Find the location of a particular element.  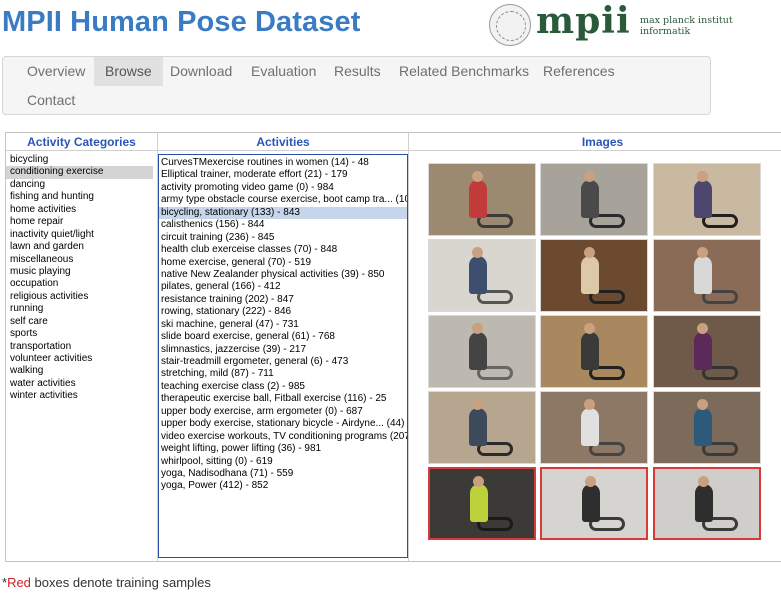

nav-related-benchmarks: Related Benchmarks is located at coordinates (464, 71).